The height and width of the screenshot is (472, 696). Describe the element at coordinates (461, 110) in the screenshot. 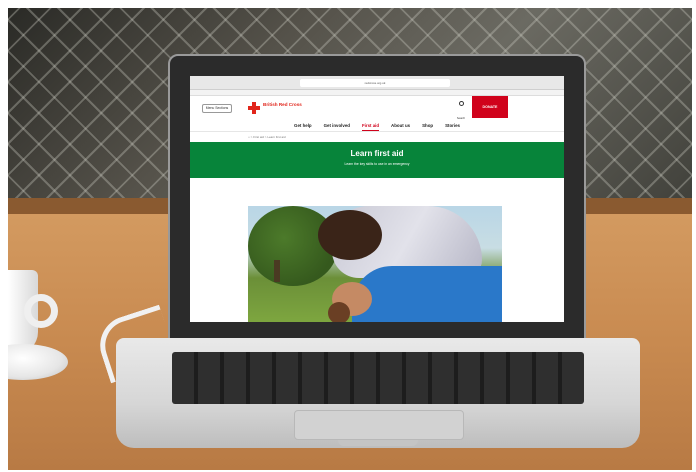

I see `search-icon: Search` at that location.